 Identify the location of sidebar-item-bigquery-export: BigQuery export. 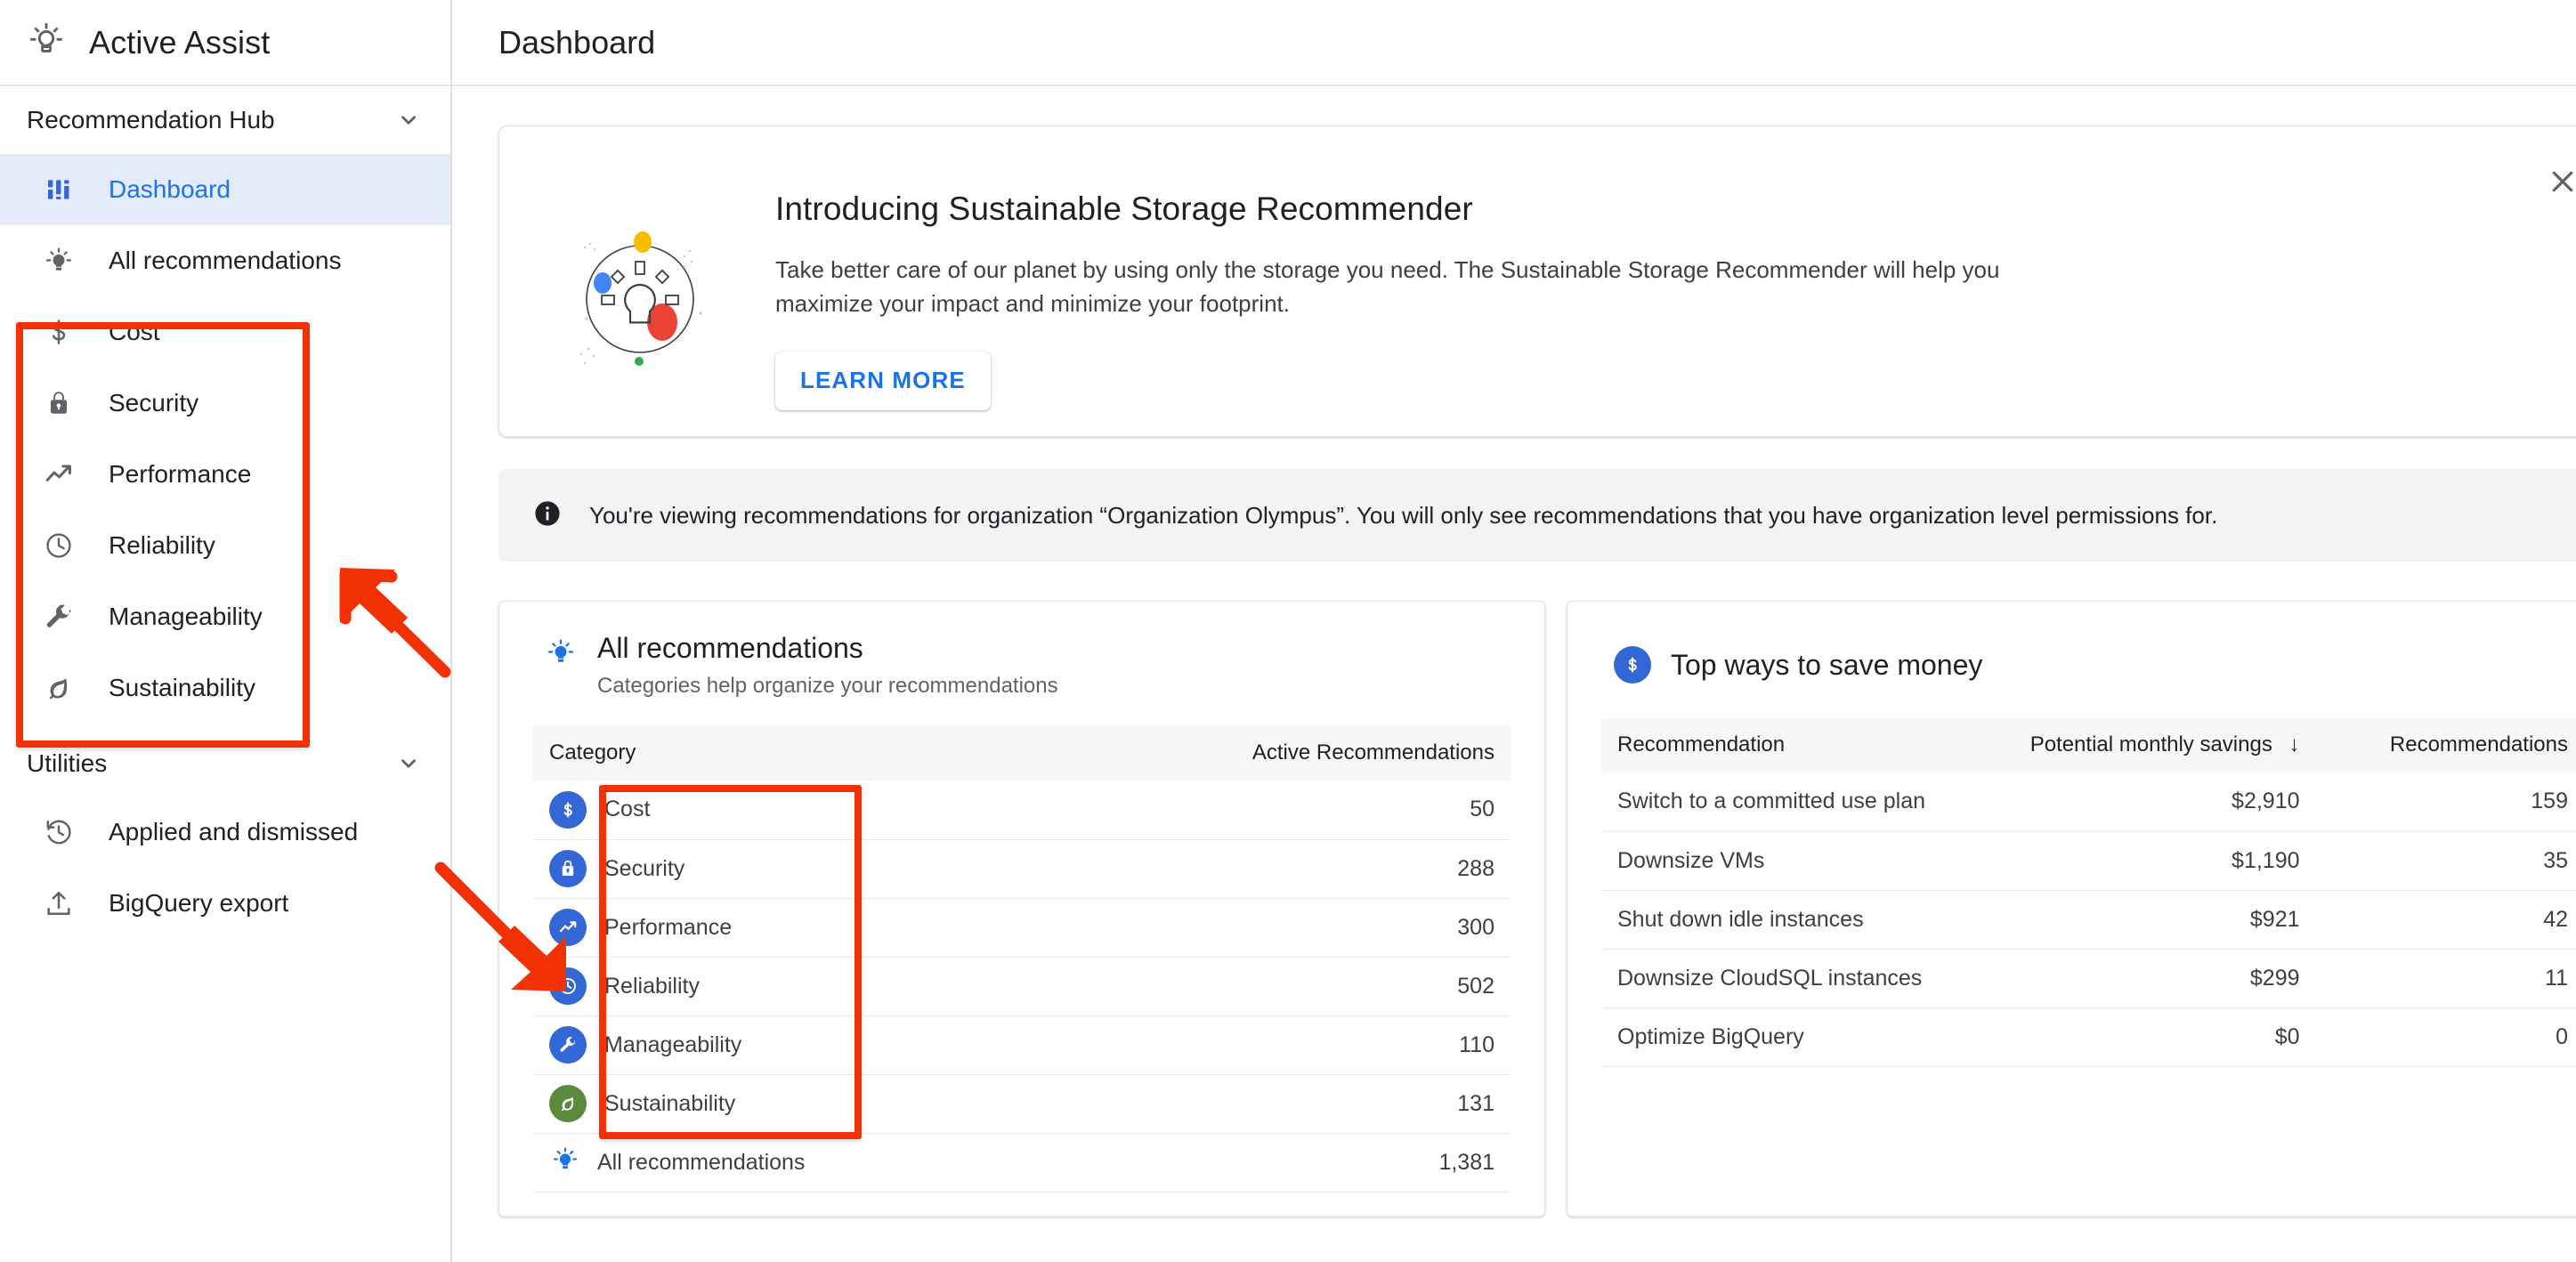
(225, 903).